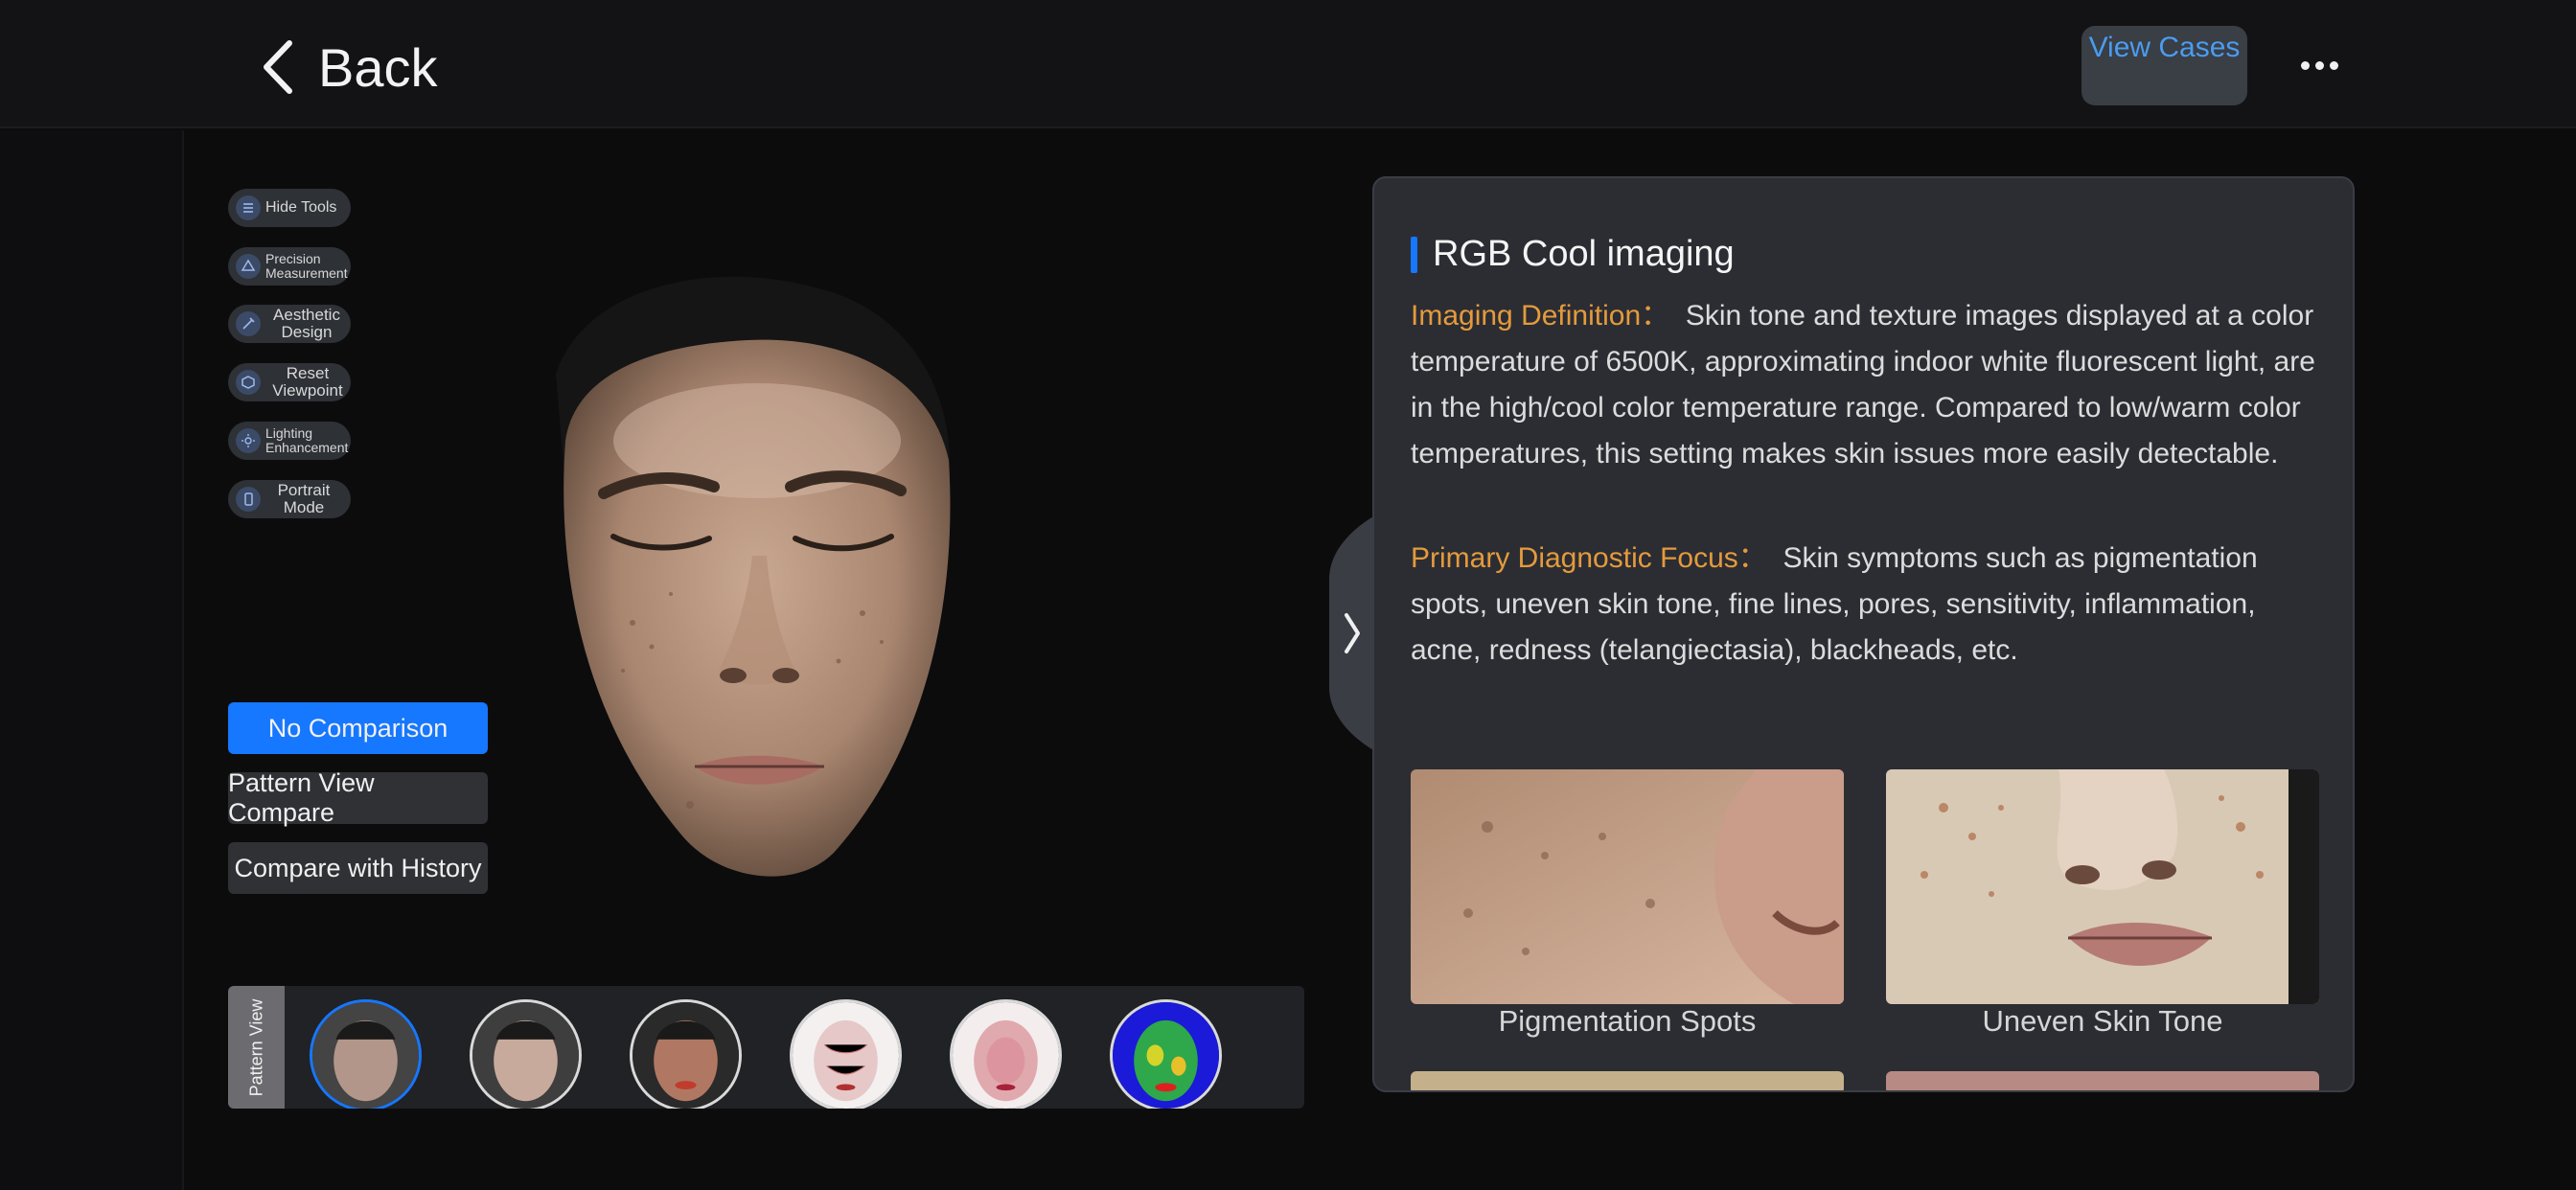  I want to click on tool-label: Lighting Enhancement, so click(307, 440).